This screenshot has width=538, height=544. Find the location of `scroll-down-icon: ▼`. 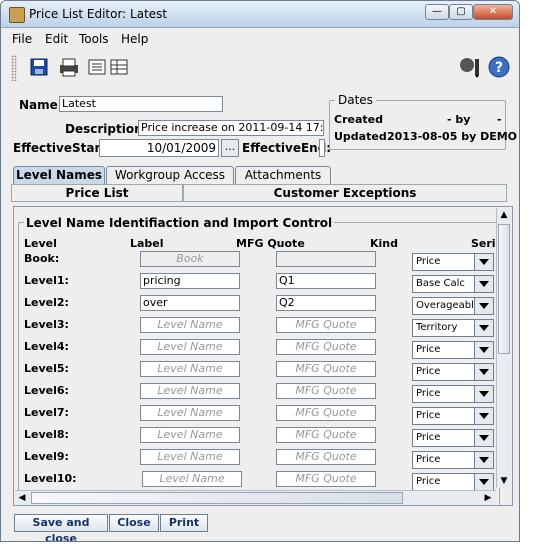

scroll-down-icon: ▼ is located at coordinates (504, 481).